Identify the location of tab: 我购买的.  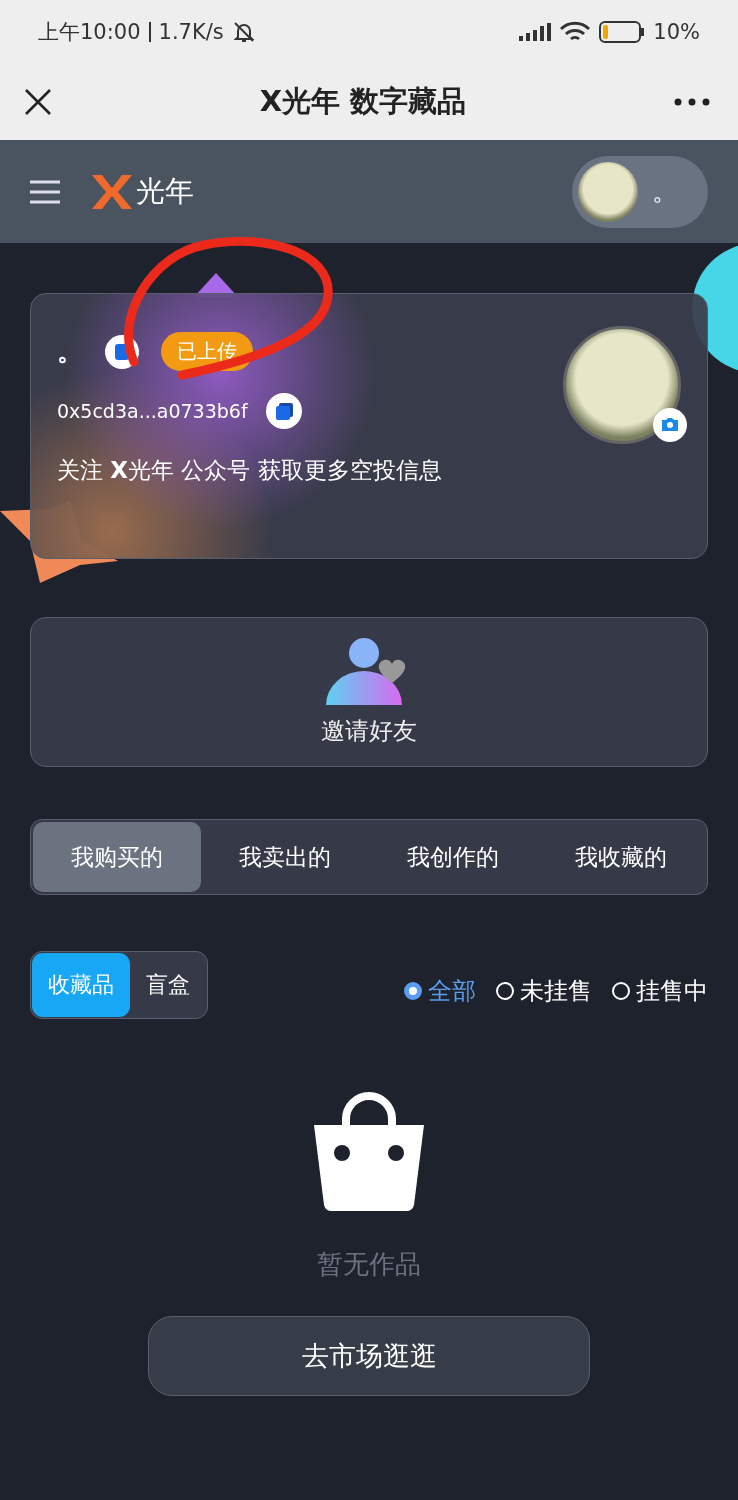
(117, 857).